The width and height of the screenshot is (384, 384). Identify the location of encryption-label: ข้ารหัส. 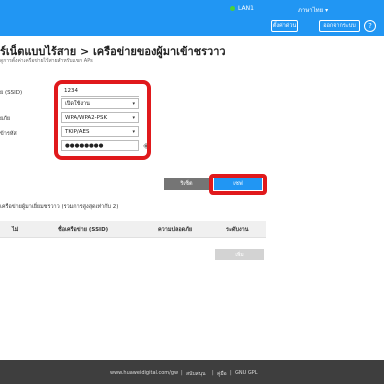
(8, 134).